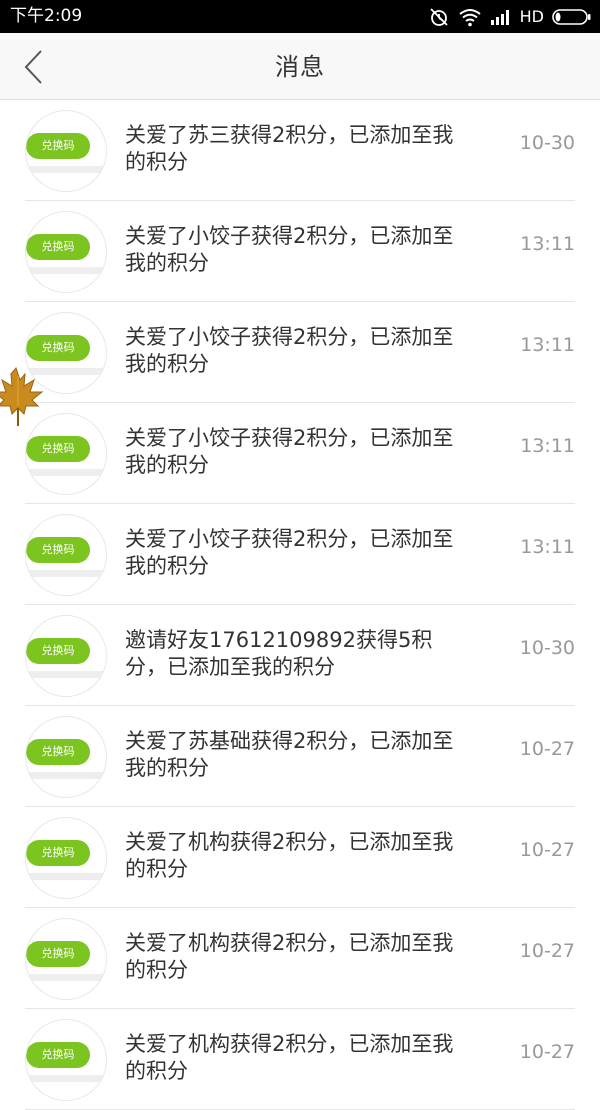  I want to click on list-item: 兑换码 关爱了苏基础获得2积分，已添加至我的积分 10-27, so click(300, 756).